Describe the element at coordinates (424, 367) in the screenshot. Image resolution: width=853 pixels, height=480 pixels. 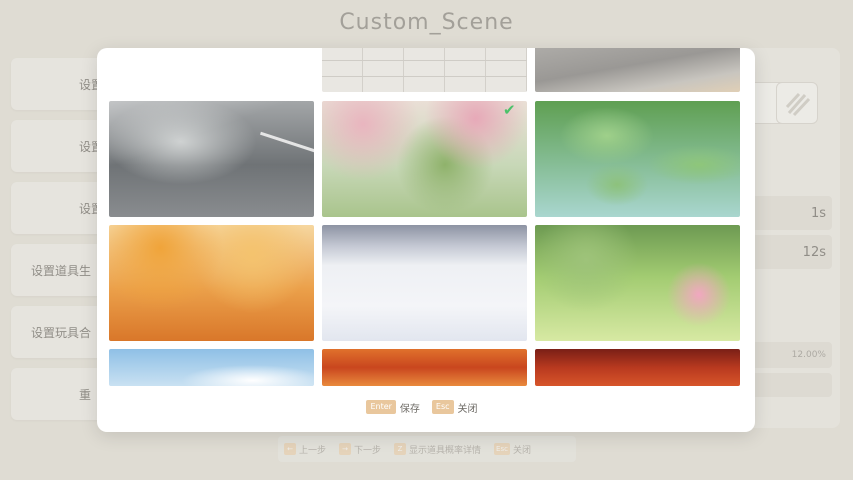
I see `scene-tile-red-autumn-leaves` at that location.